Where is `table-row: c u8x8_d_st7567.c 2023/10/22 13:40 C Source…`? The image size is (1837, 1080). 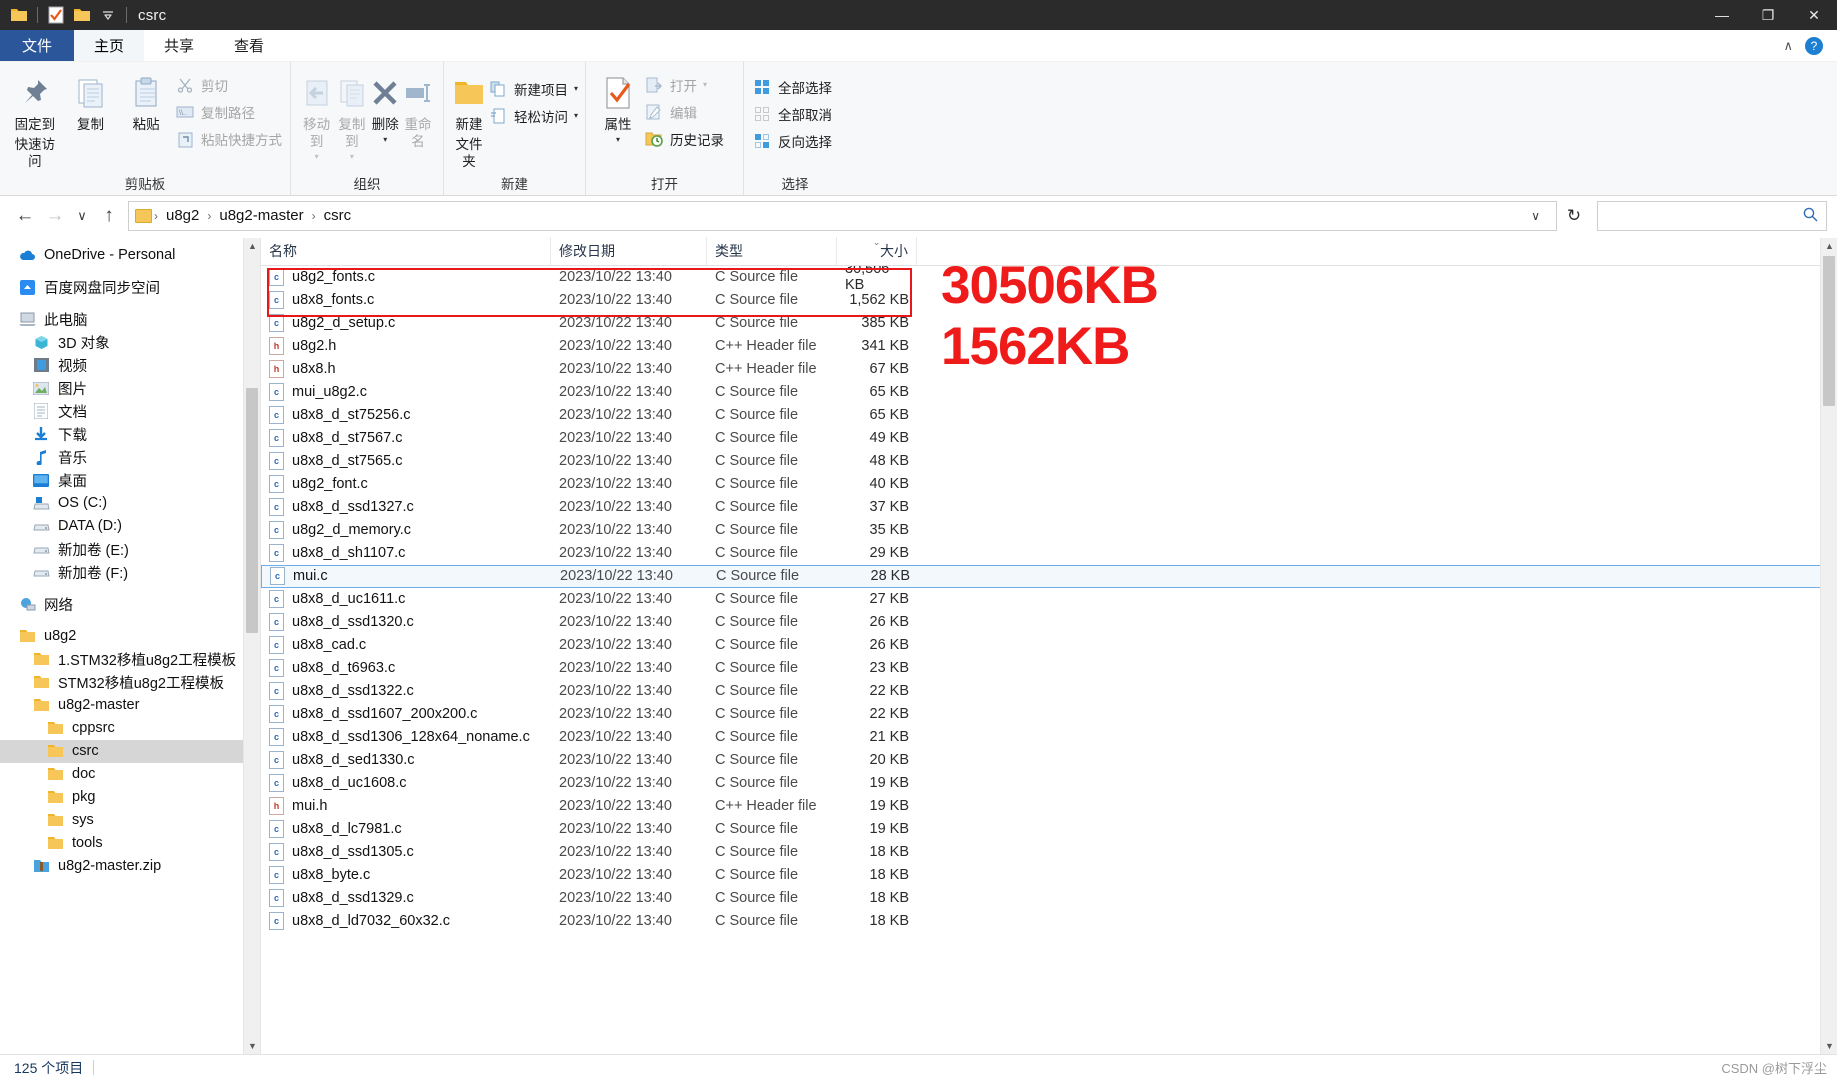
table-row: c u8x8_d_st7567.c 2023/10/22 13:40 C Source… is located at coordinates (1049, 438).